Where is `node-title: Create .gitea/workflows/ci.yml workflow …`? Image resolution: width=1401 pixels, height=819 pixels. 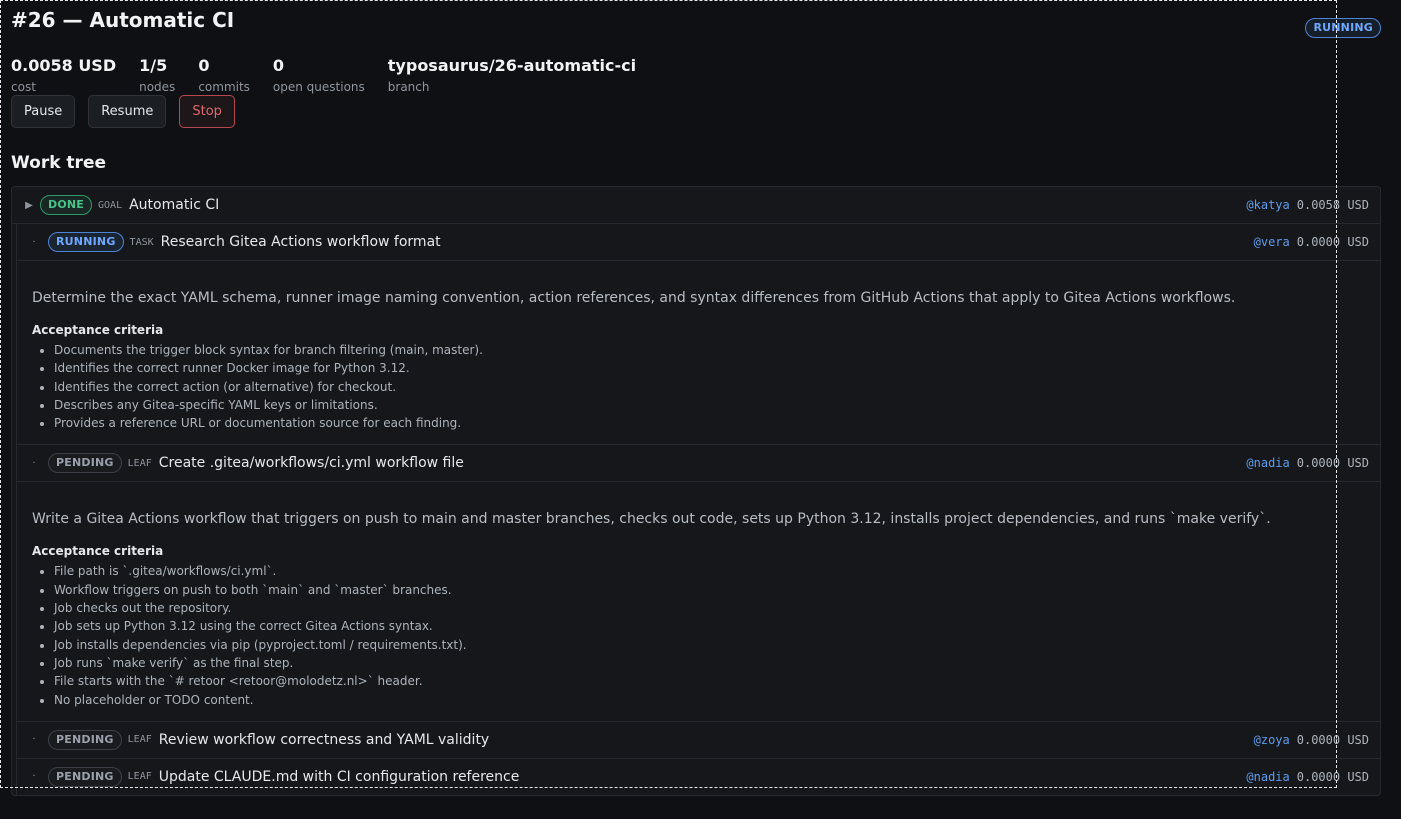
node-title: Create .gitea/workflows/ci.yml workflow … is located at coordinates (311, 463).